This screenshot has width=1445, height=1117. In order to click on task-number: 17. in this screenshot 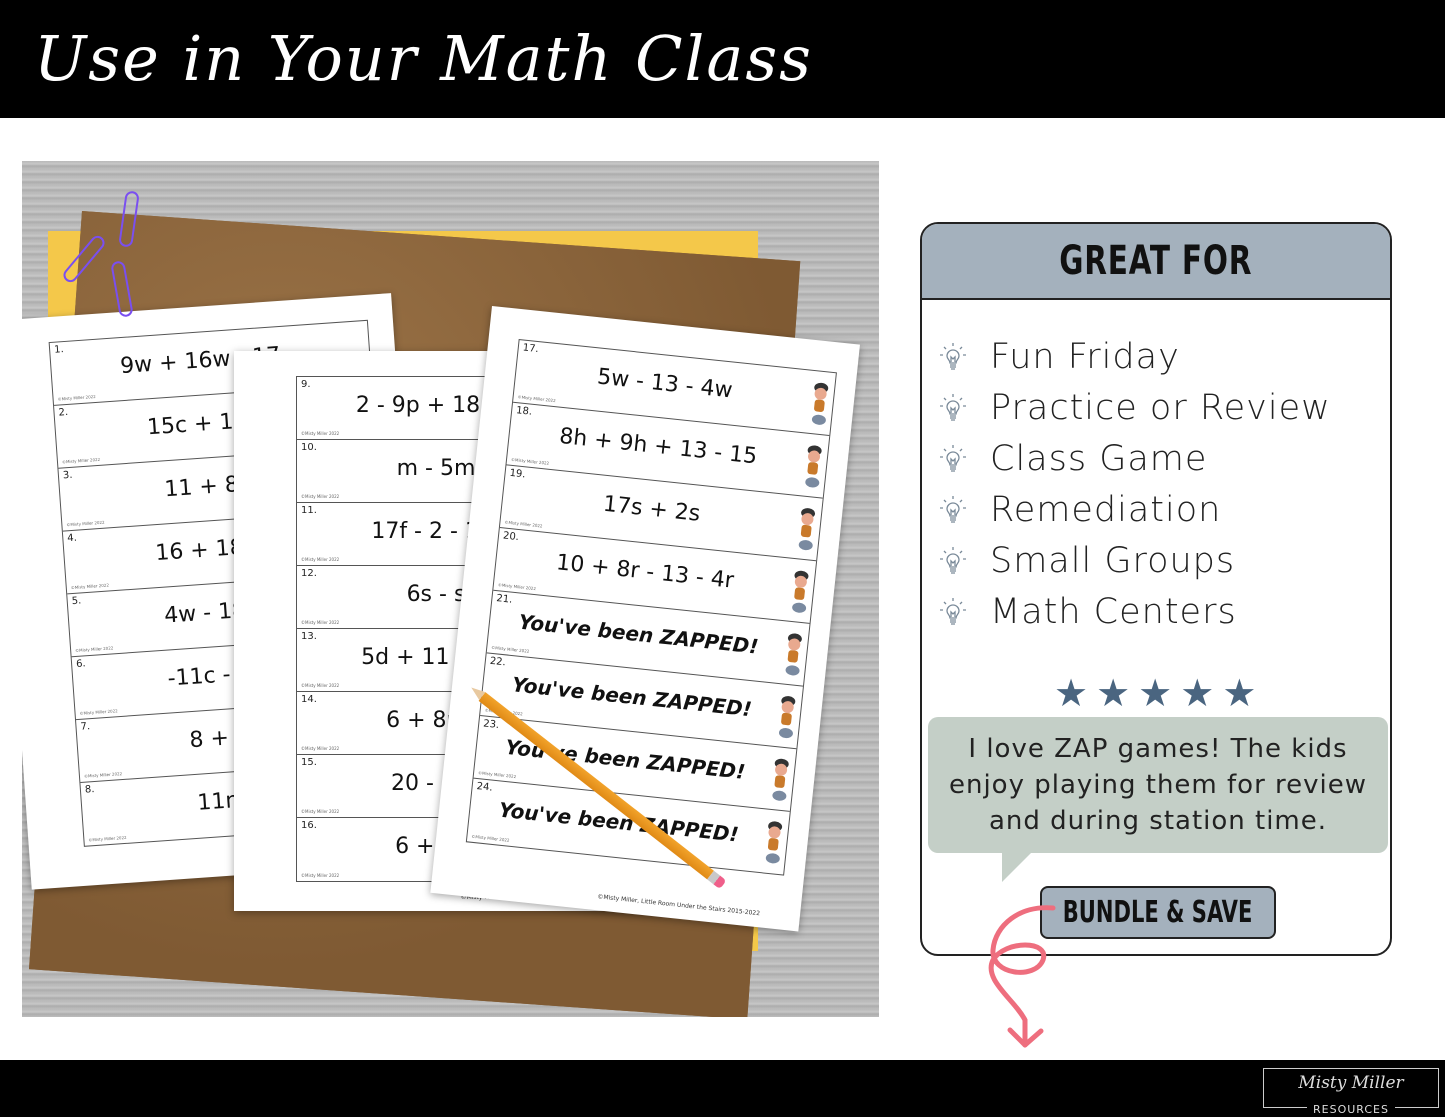, I will do `click(531, 349)`.